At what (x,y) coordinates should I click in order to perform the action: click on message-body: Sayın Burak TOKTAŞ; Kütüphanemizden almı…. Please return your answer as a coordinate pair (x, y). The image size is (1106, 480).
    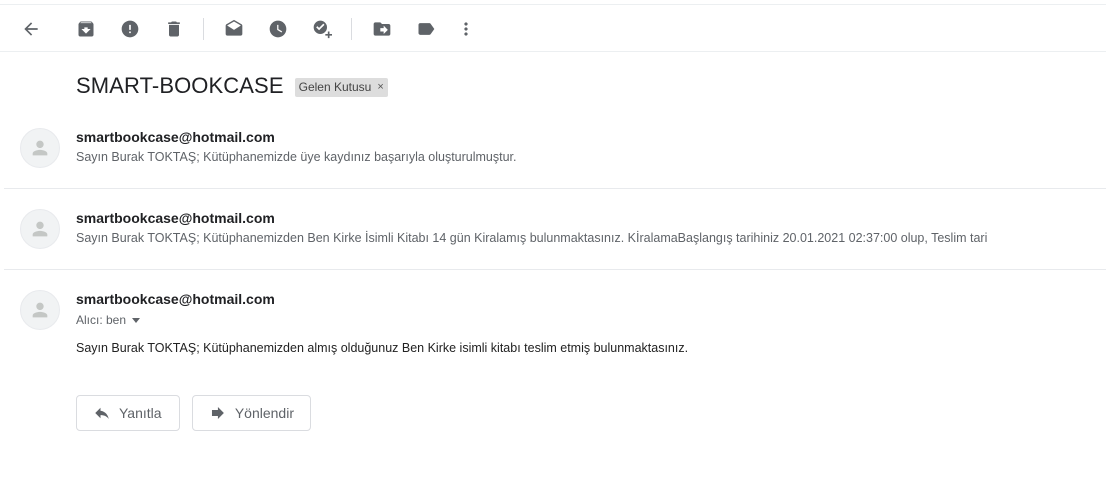
    Looking at the image, I should click on (382, 348).